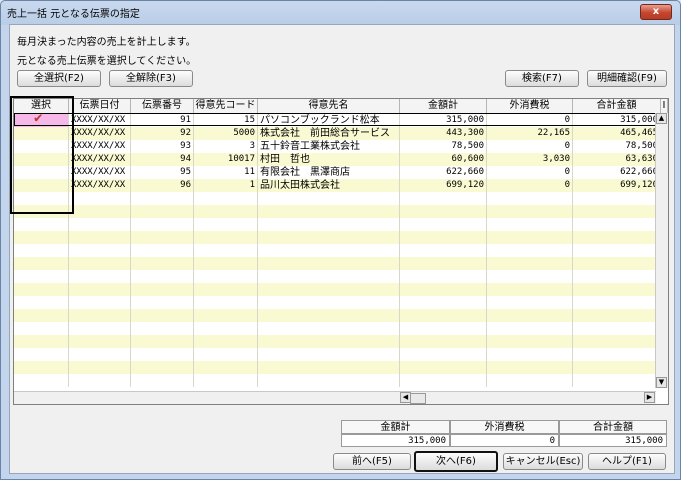 Image resolution: width=681 pixels, height=480 pixels. What do you see at coordinates (443, 106) in the screenshot?
I see `col-header-amount: 金額計` at bounding box center [443, 106].